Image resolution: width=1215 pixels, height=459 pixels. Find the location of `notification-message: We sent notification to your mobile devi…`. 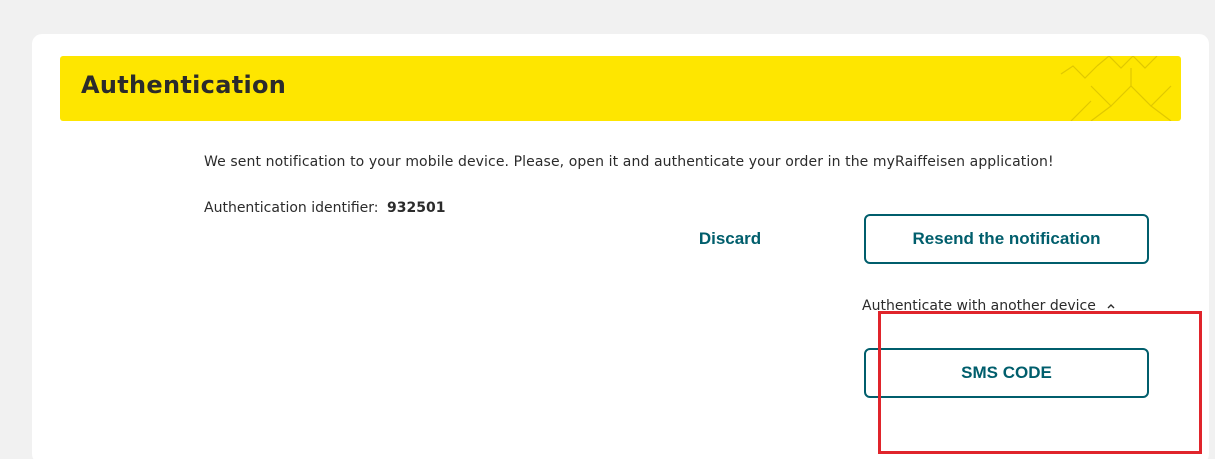

notification-message: We sent notification to your mobile devi… is located at coordinates (629, 162).